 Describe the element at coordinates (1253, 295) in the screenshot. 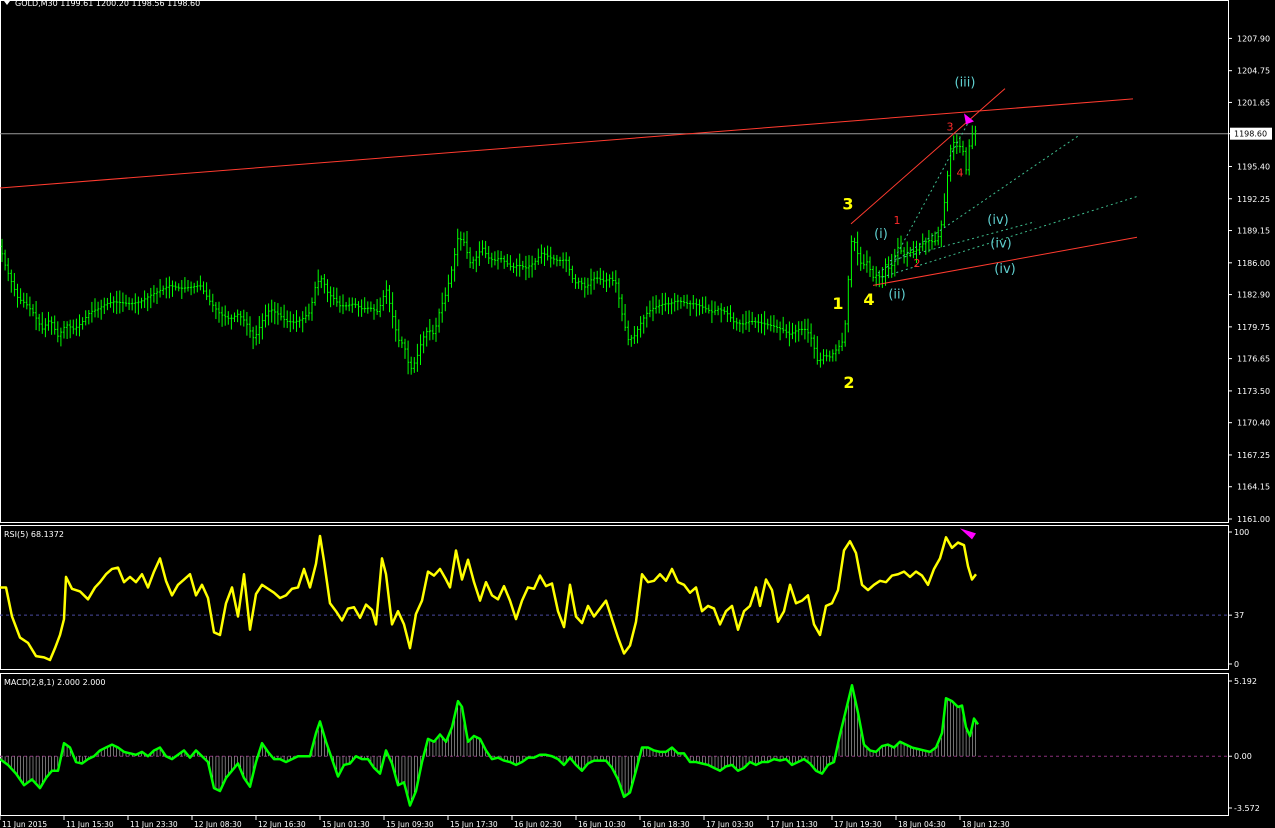

I see `price-tick-label: 1182.90` at that location.